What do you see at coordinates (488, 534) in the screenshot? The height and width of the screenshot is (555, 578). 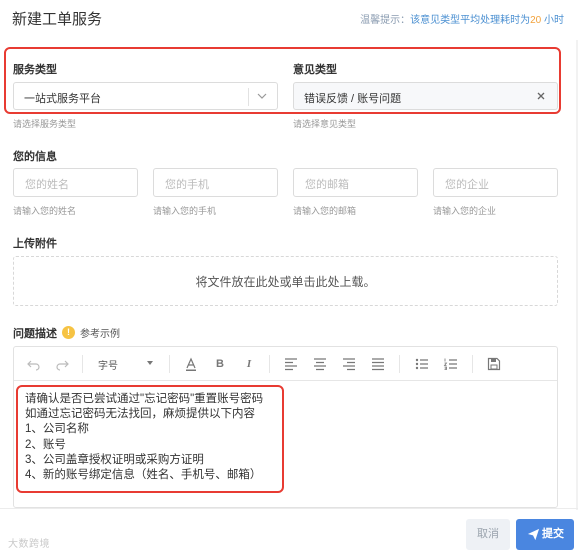 I see `cancel-button: 取消` at bounding box center [488, 534].